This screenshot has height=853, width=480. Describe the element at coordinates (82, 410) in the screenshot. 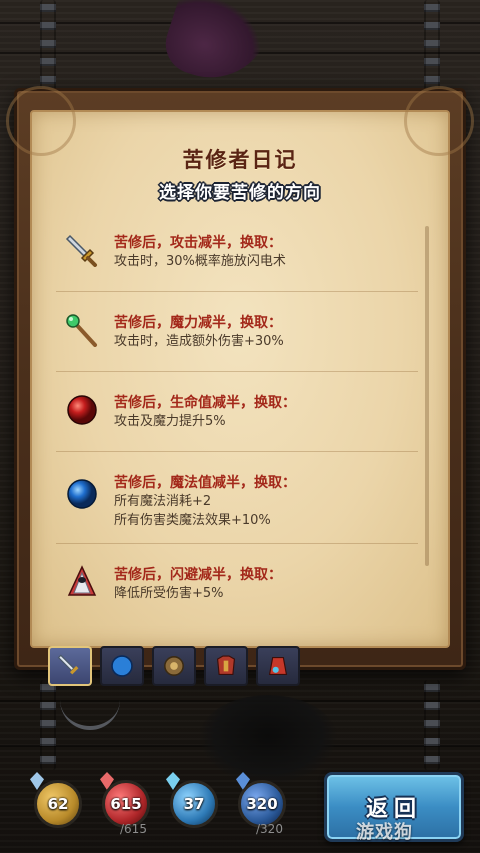

I see `red-orb-icon` at that location.